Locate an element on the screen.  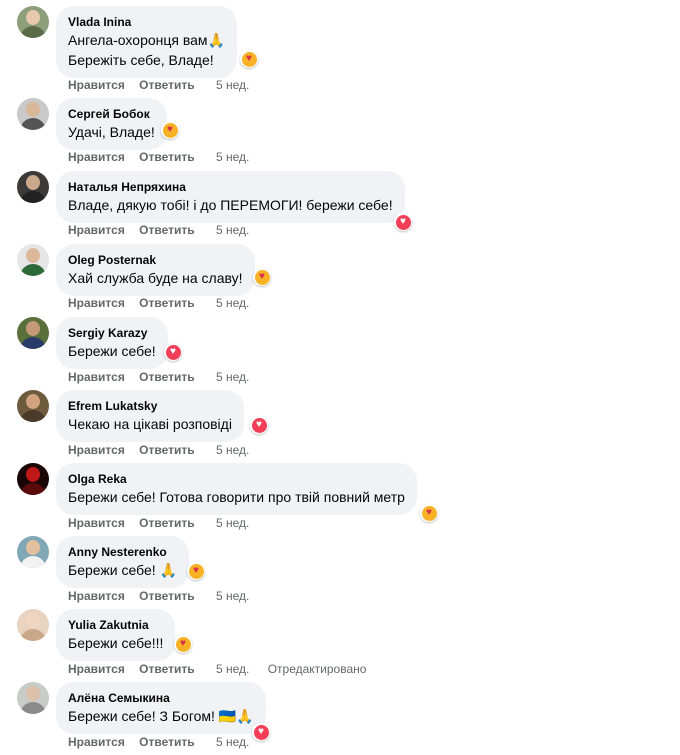
comment-text: Бережи себе! 🙏 is located at coordinates (122, 570).